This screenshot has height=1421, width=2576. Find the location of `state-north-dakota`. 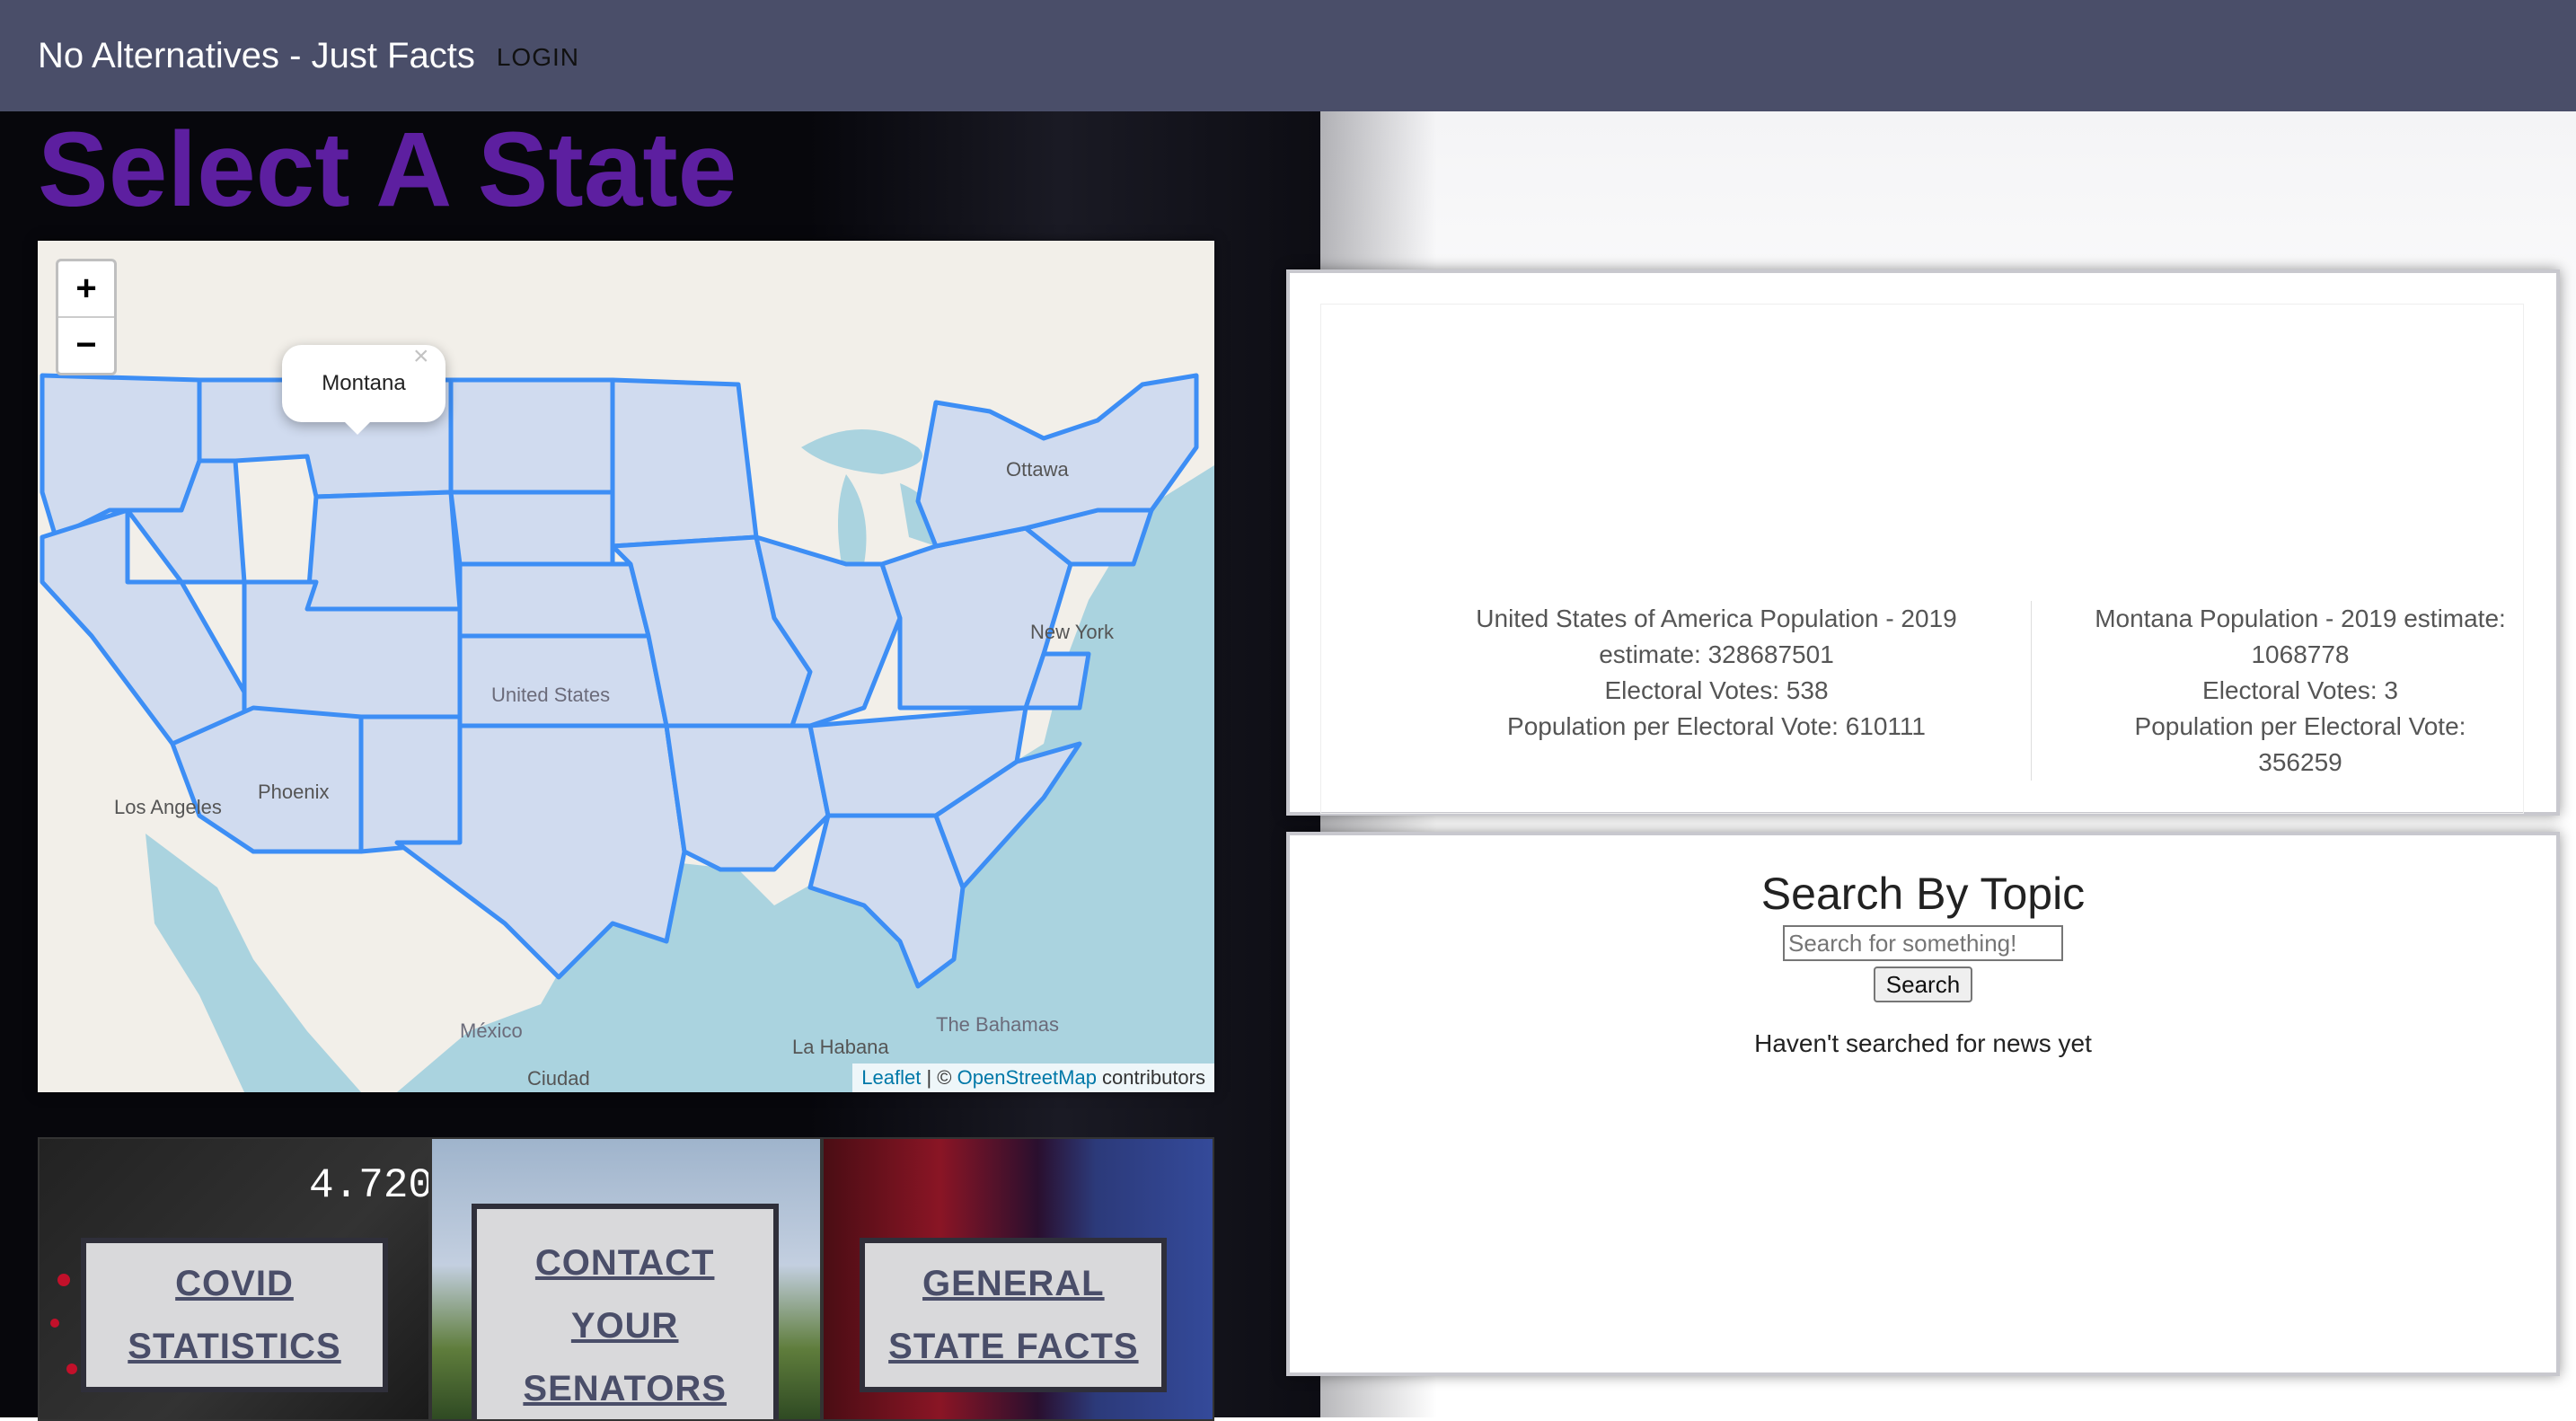

state-north-dakota is located at coordinates (540, 436).